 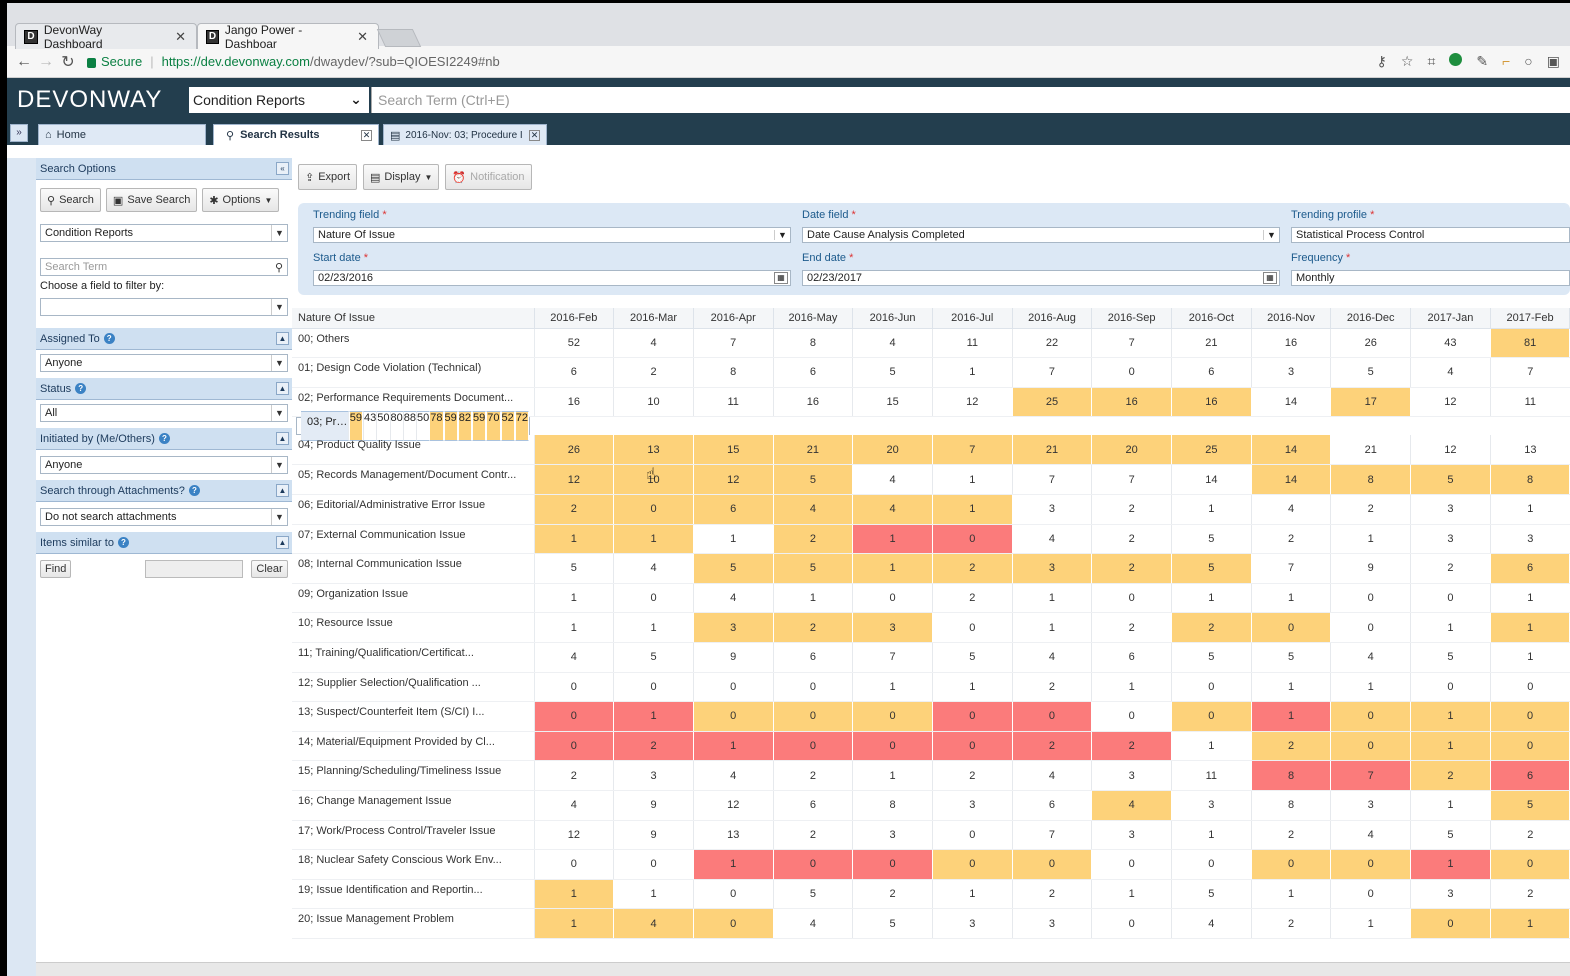 What do you see at coordinates (109, 338) in the screenshot?
I see `help-icon: ?` at bounding box center [109, 338].